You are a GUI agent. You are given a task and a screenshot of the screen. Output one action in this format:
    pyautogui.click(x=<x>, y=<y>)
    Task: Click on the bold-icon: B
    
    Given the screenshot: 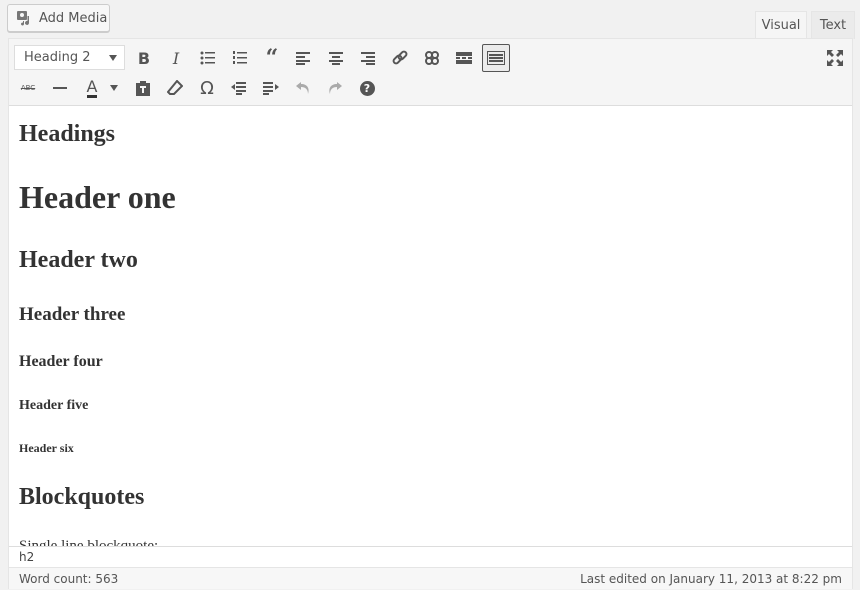 What is the action you would take?
    pyautogui.click(x=144, y=58)
    